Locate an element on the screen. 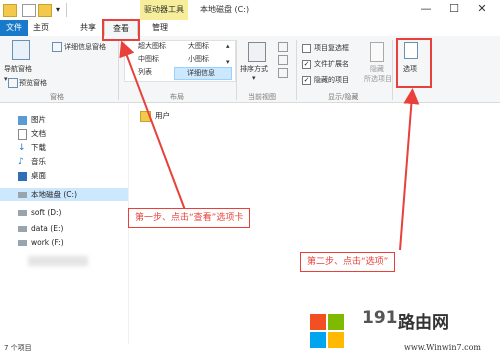 This screenshot has height=362, width=500. arrow-step2 is located at coordinates (409, 169).